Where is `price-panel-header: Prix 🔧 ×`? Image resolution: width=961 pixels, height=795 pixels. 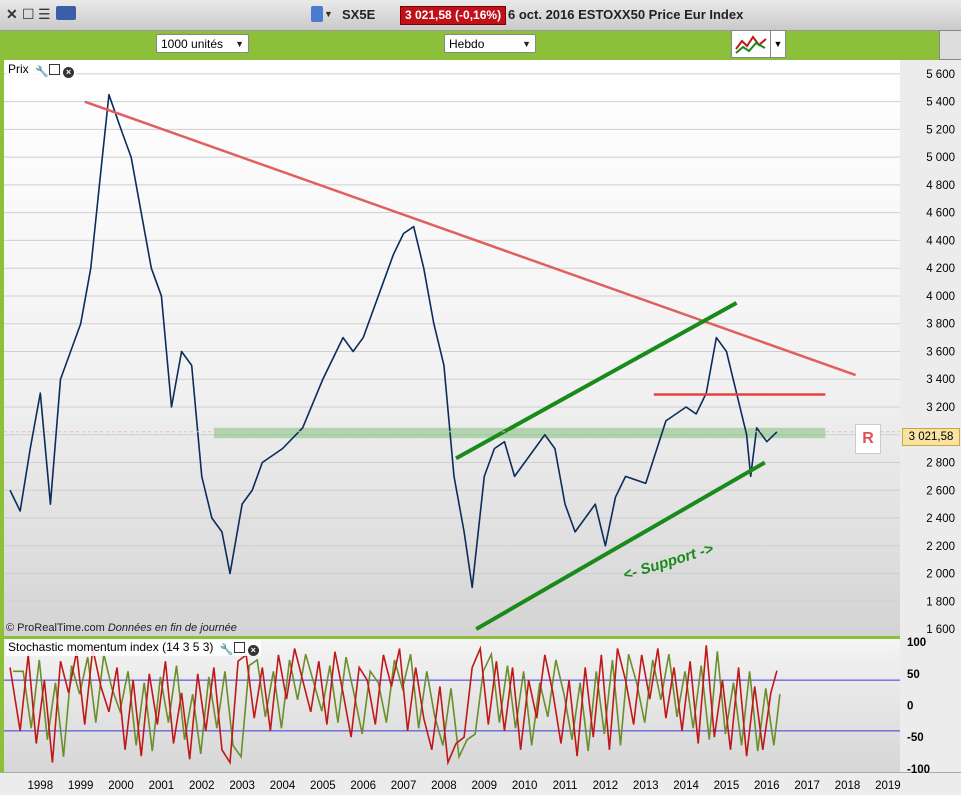
price-panel-header: Prix 🔧 × is located at coordinates (41, 70).